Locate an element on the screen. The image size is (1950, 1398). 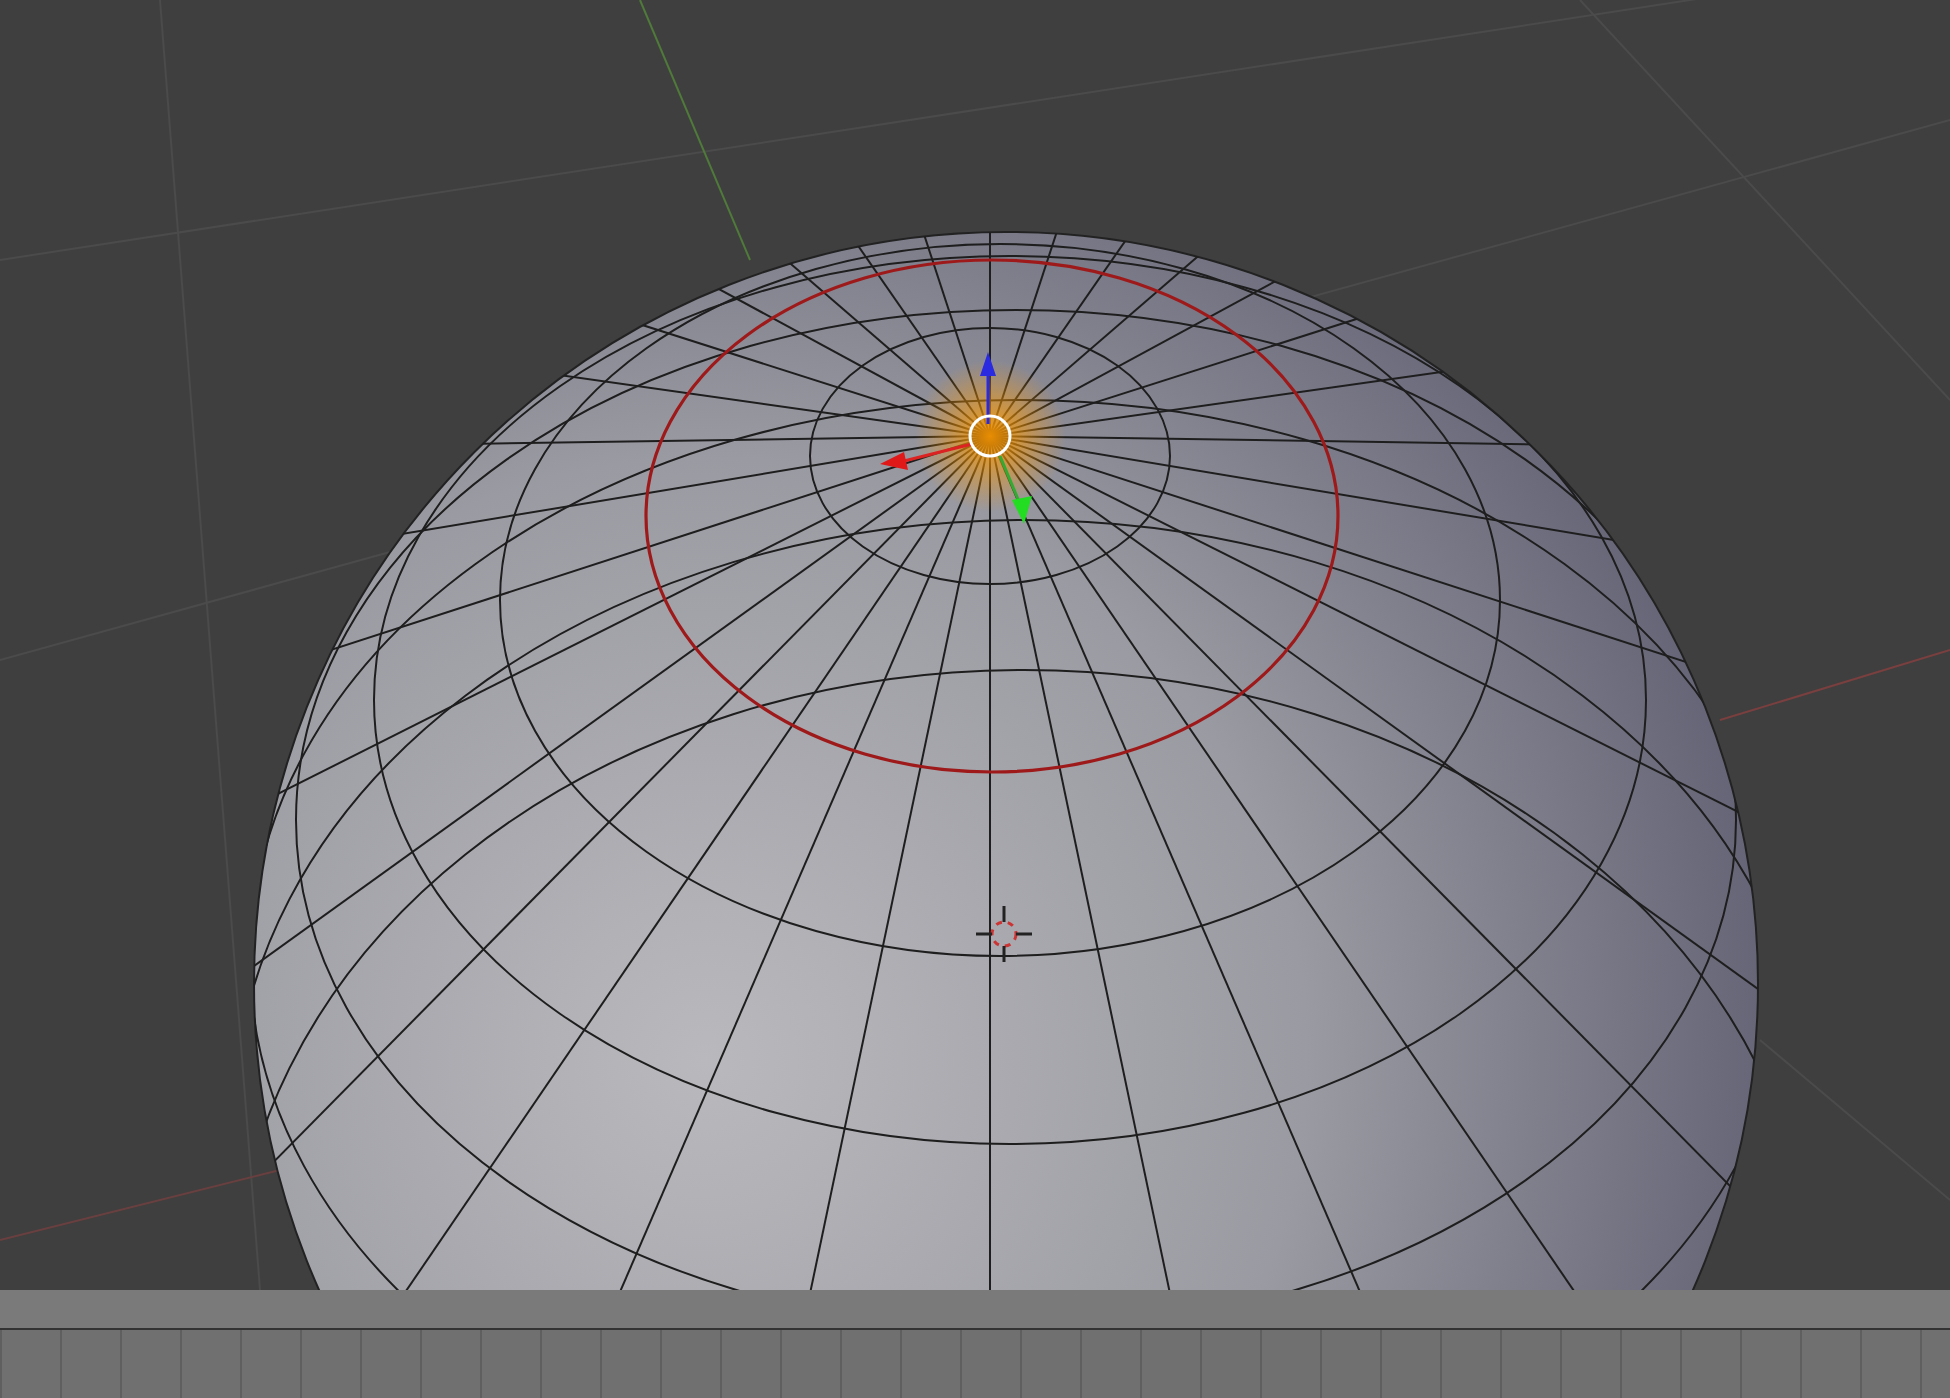
3d-cursor-icon is located at coordinates (1004, 934).